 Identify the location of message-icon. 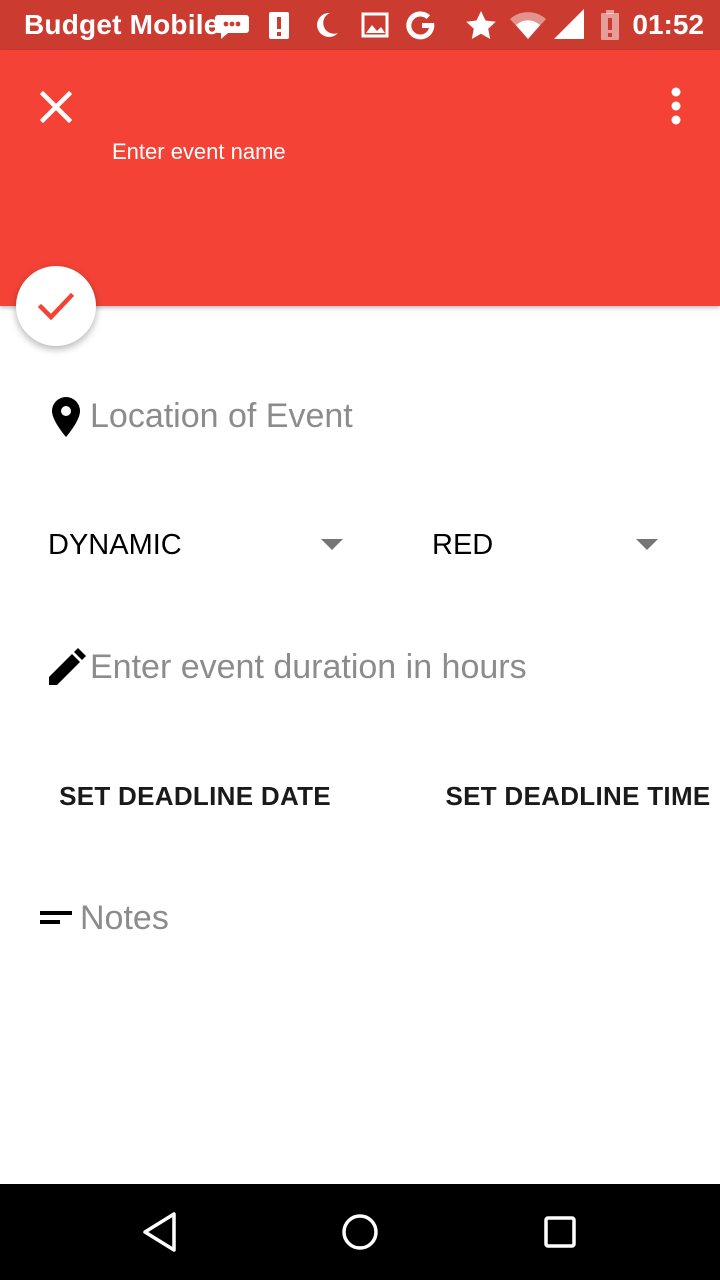
(232, 27).